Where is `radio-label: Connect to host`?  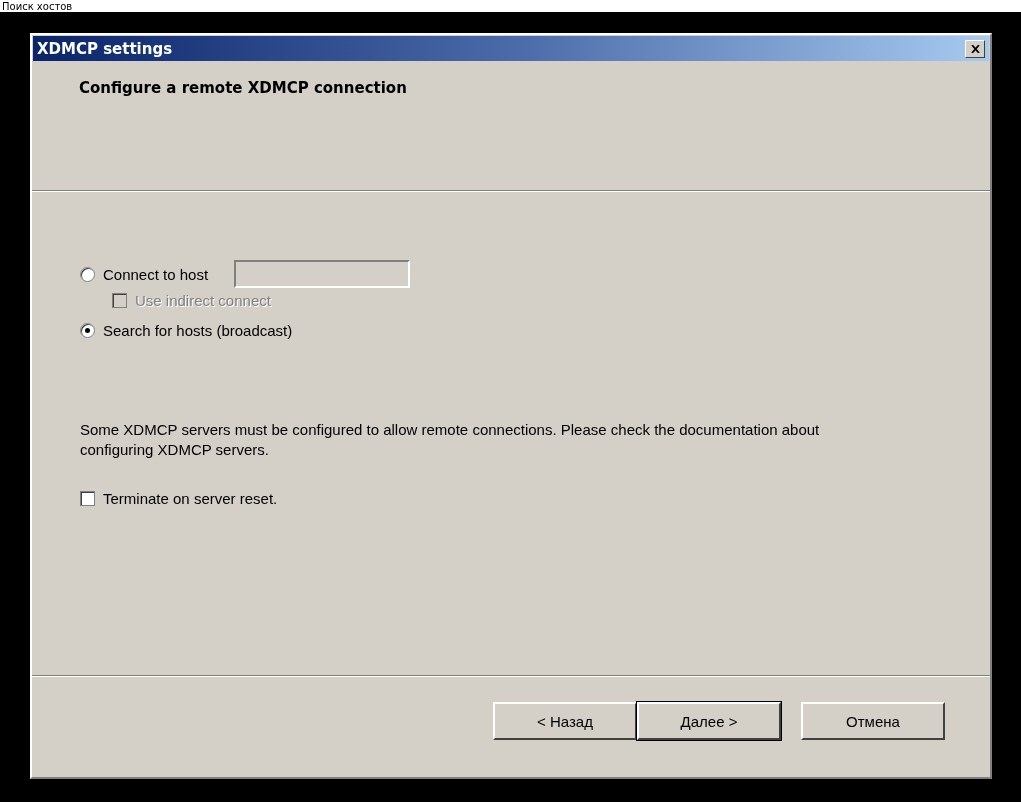 radio-label: Connect to host is located at coordinates (156, 274).